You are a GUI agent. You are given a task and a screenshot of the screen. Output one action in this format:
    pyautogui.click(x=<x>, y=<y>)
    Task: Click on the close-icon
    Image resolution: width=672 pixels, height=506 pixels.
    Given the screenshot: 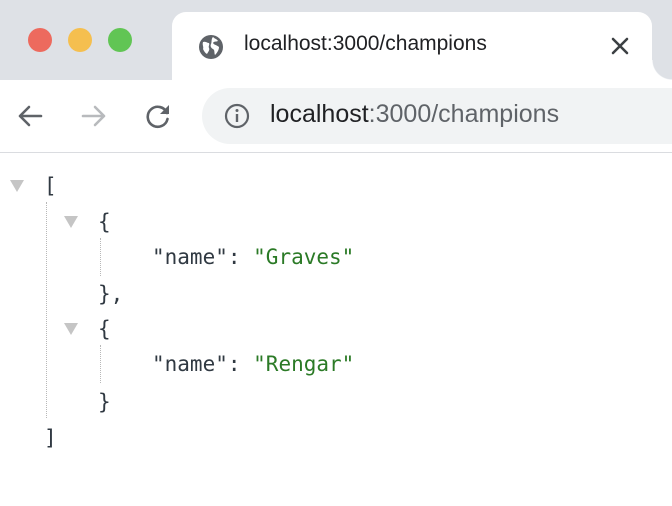 What is the action you would take?
    pyautogui.click(x=620, y=46)
    